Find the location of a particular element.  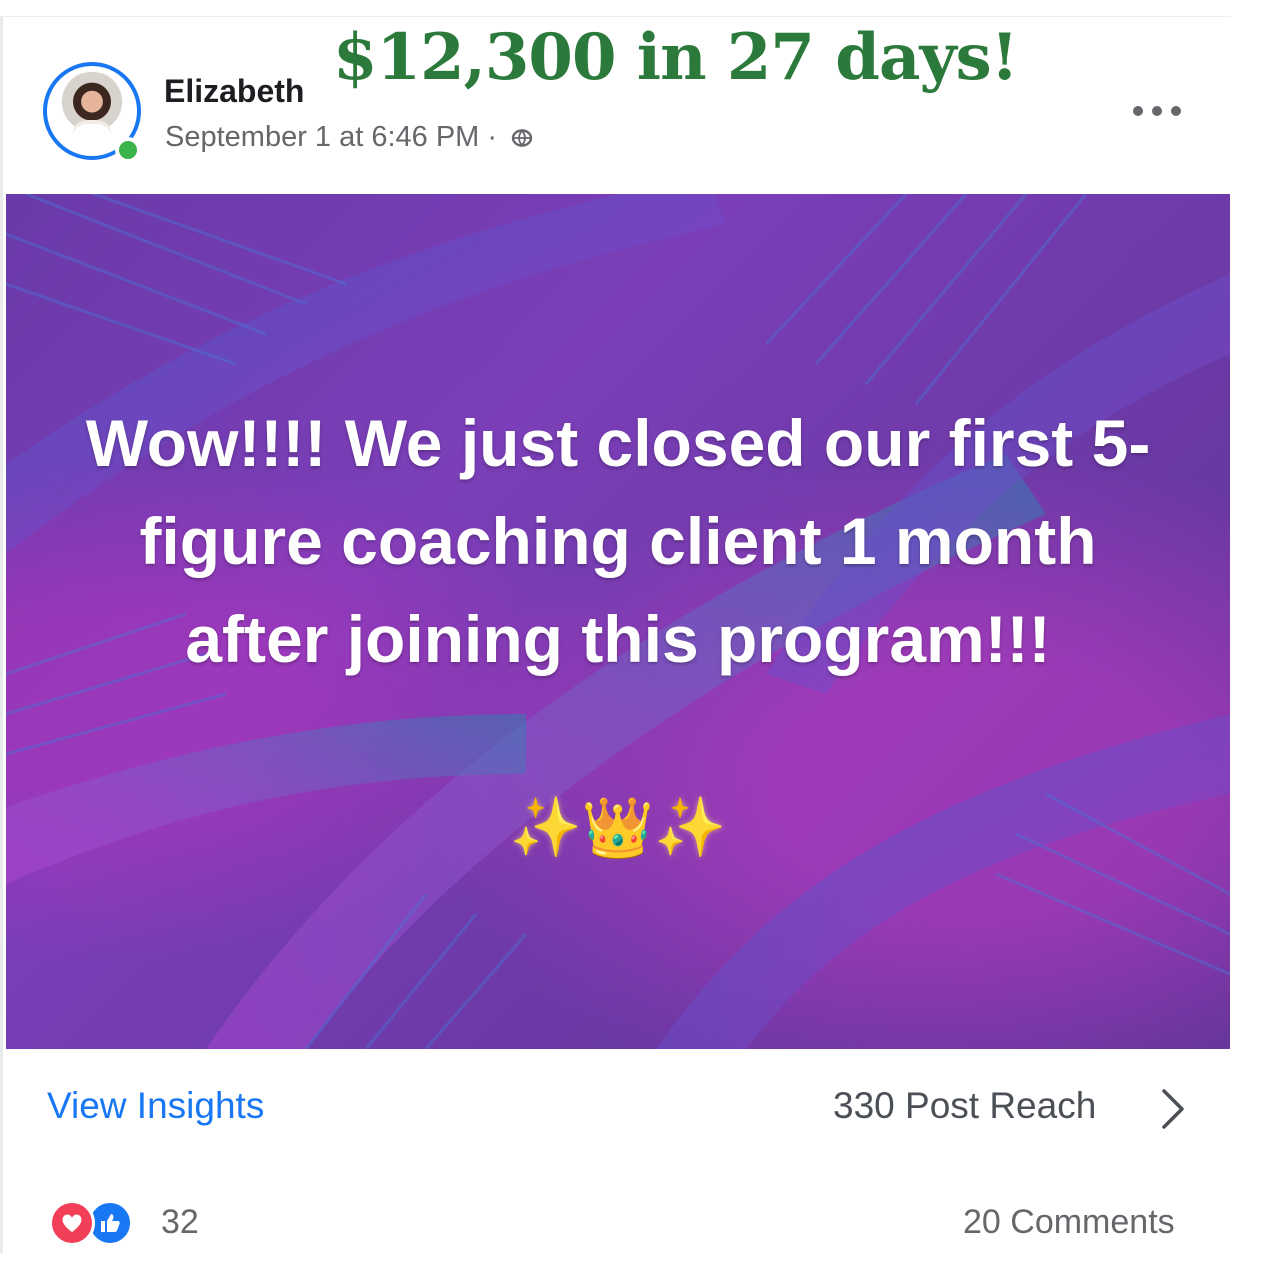

globe-icon is located at coordinates (522, 138).